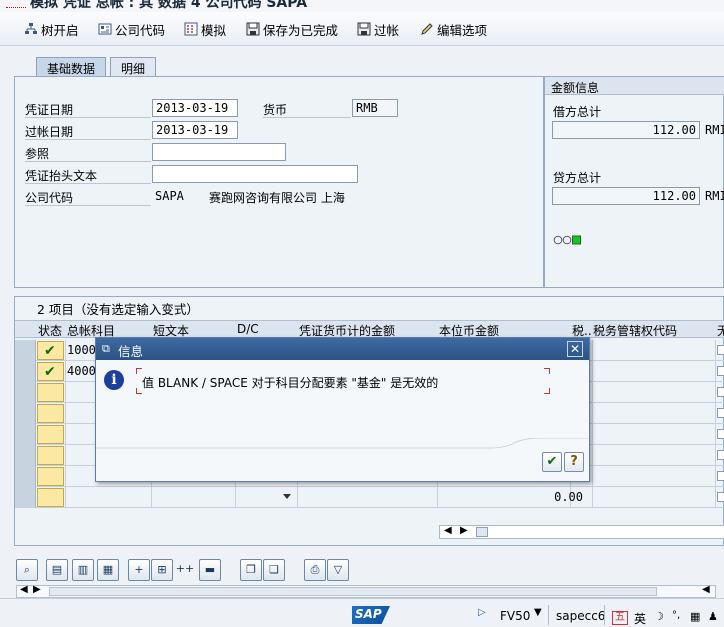 Image resolution: width=724 pixels, height=627 pixels. I want to click on pencil-icon, so click(427, 29).